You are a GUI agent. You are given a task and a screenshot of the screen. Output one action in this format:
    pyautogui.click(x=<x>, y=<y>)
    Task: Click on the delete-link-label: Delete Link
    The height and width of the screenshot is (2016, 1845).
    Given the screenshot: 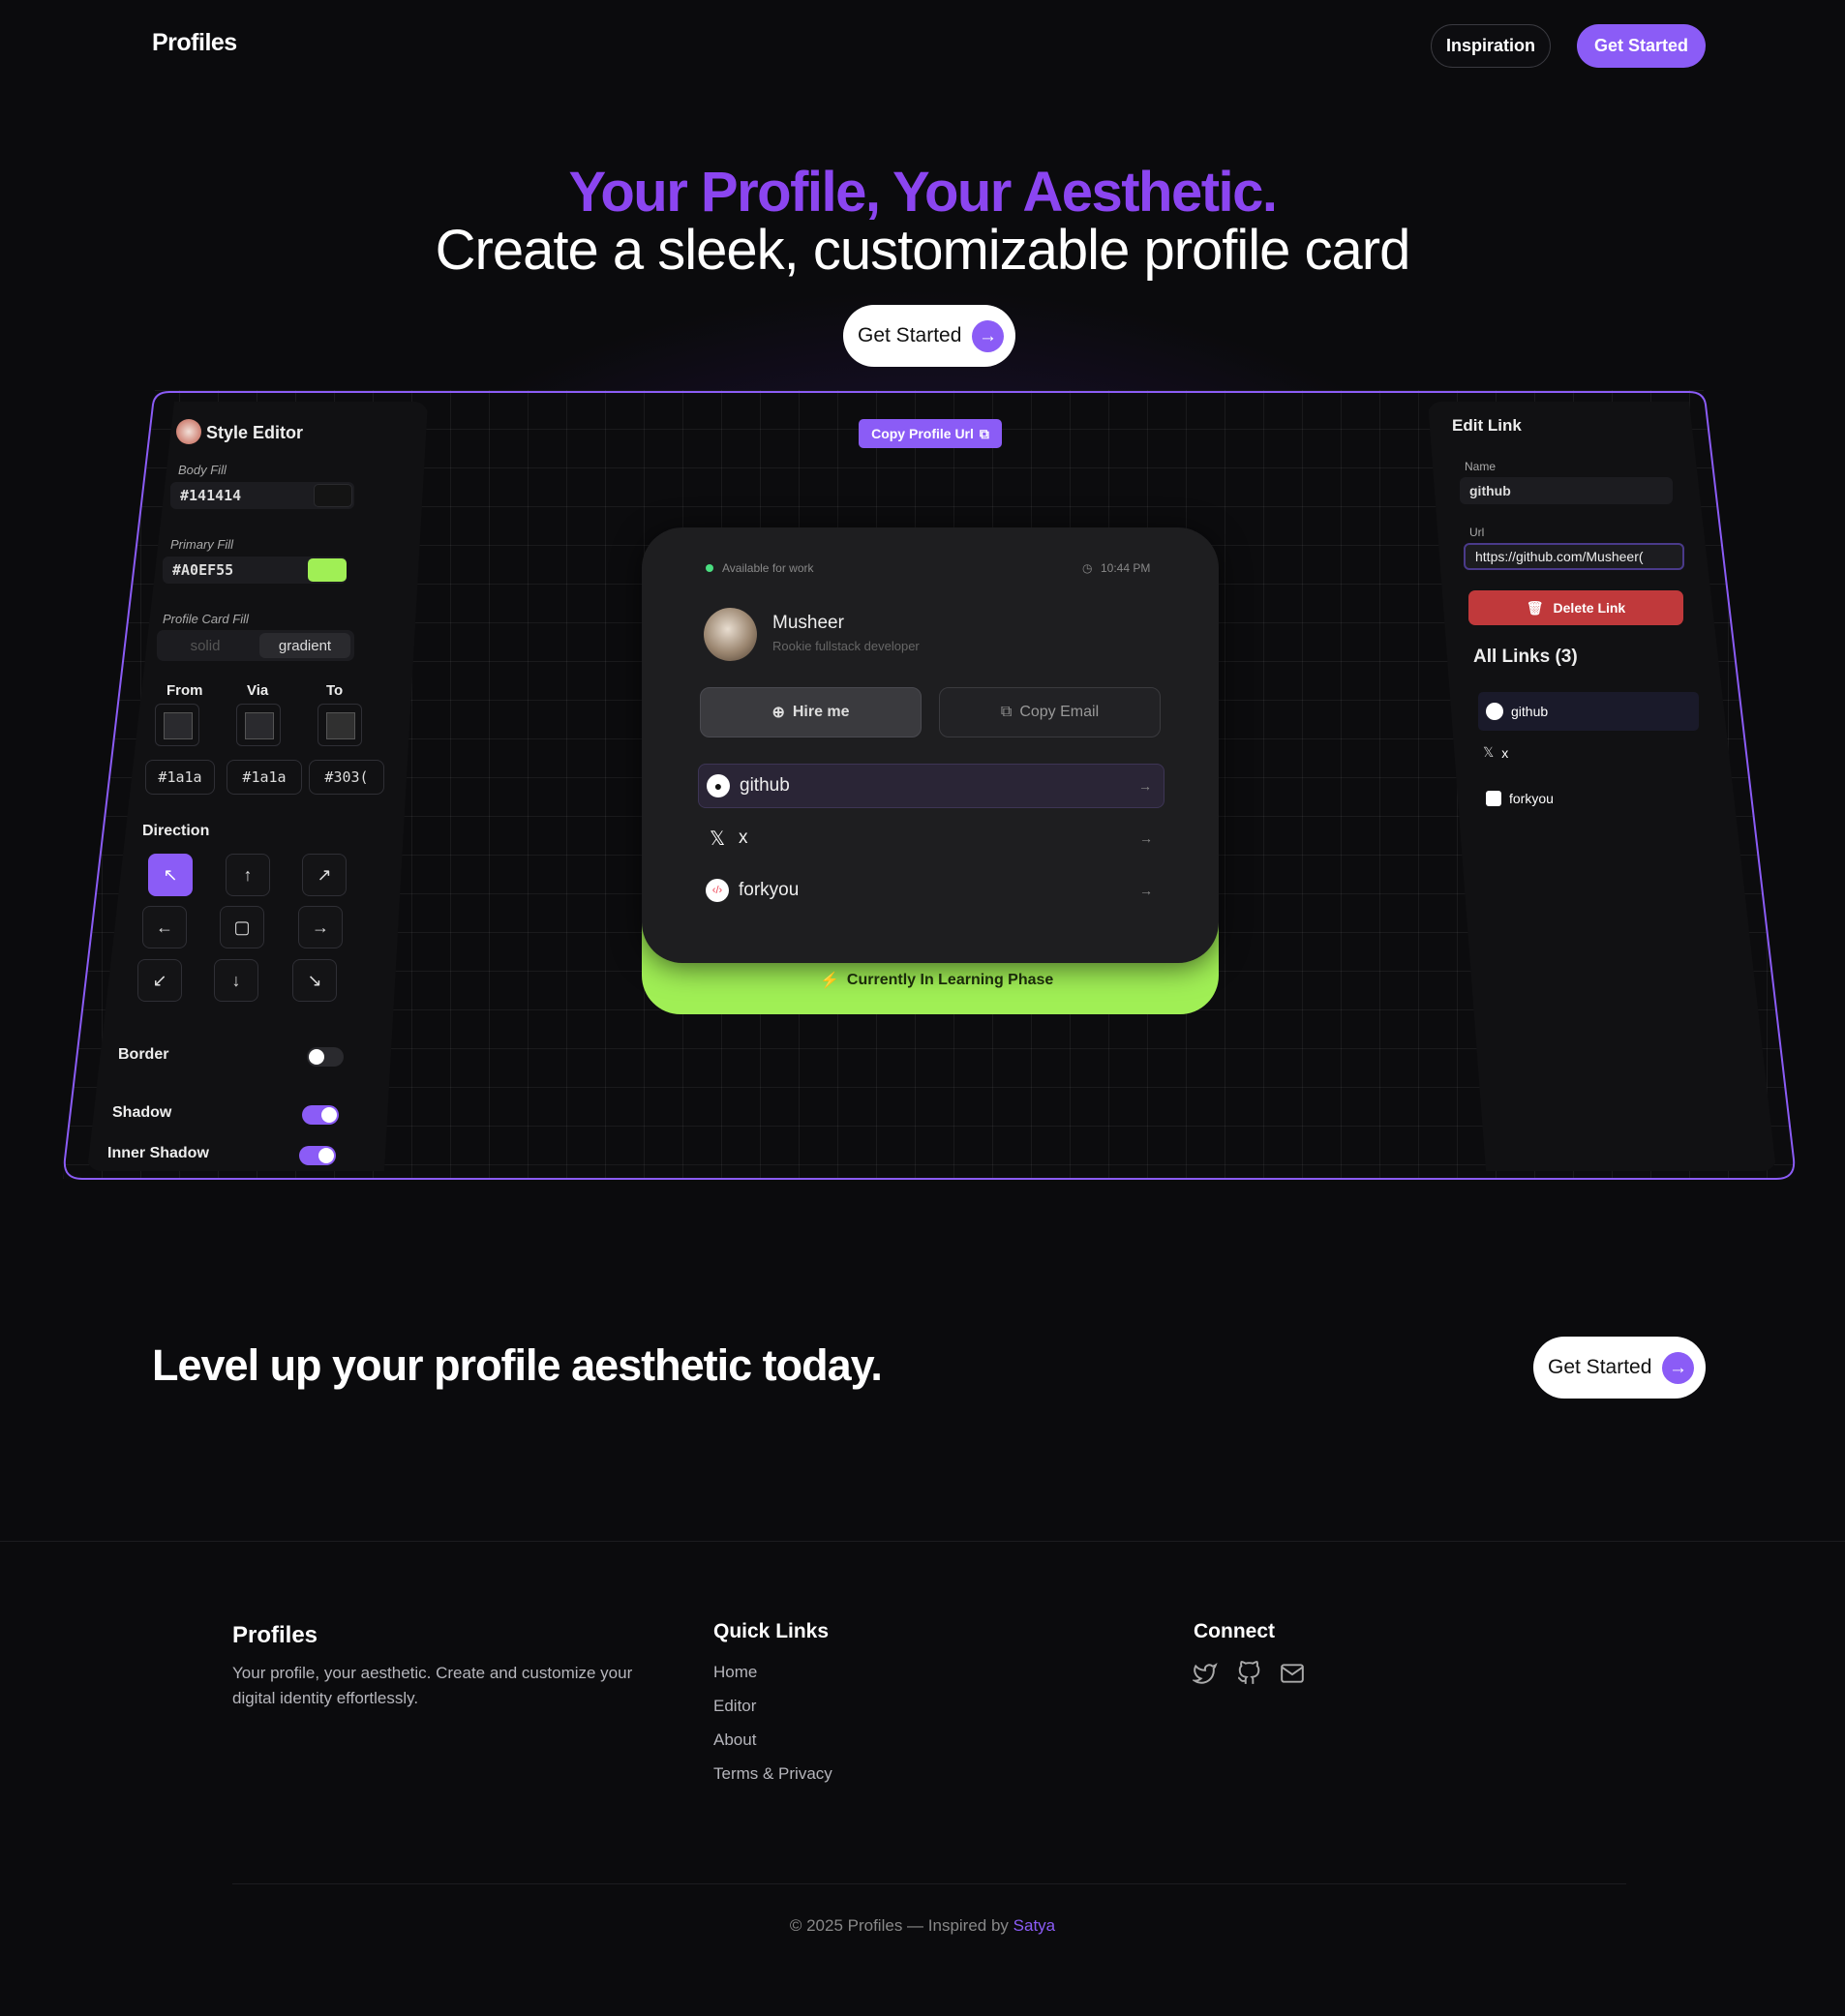 What is the action you would take?
    pyautogui.click(x=1589, y=608)
    